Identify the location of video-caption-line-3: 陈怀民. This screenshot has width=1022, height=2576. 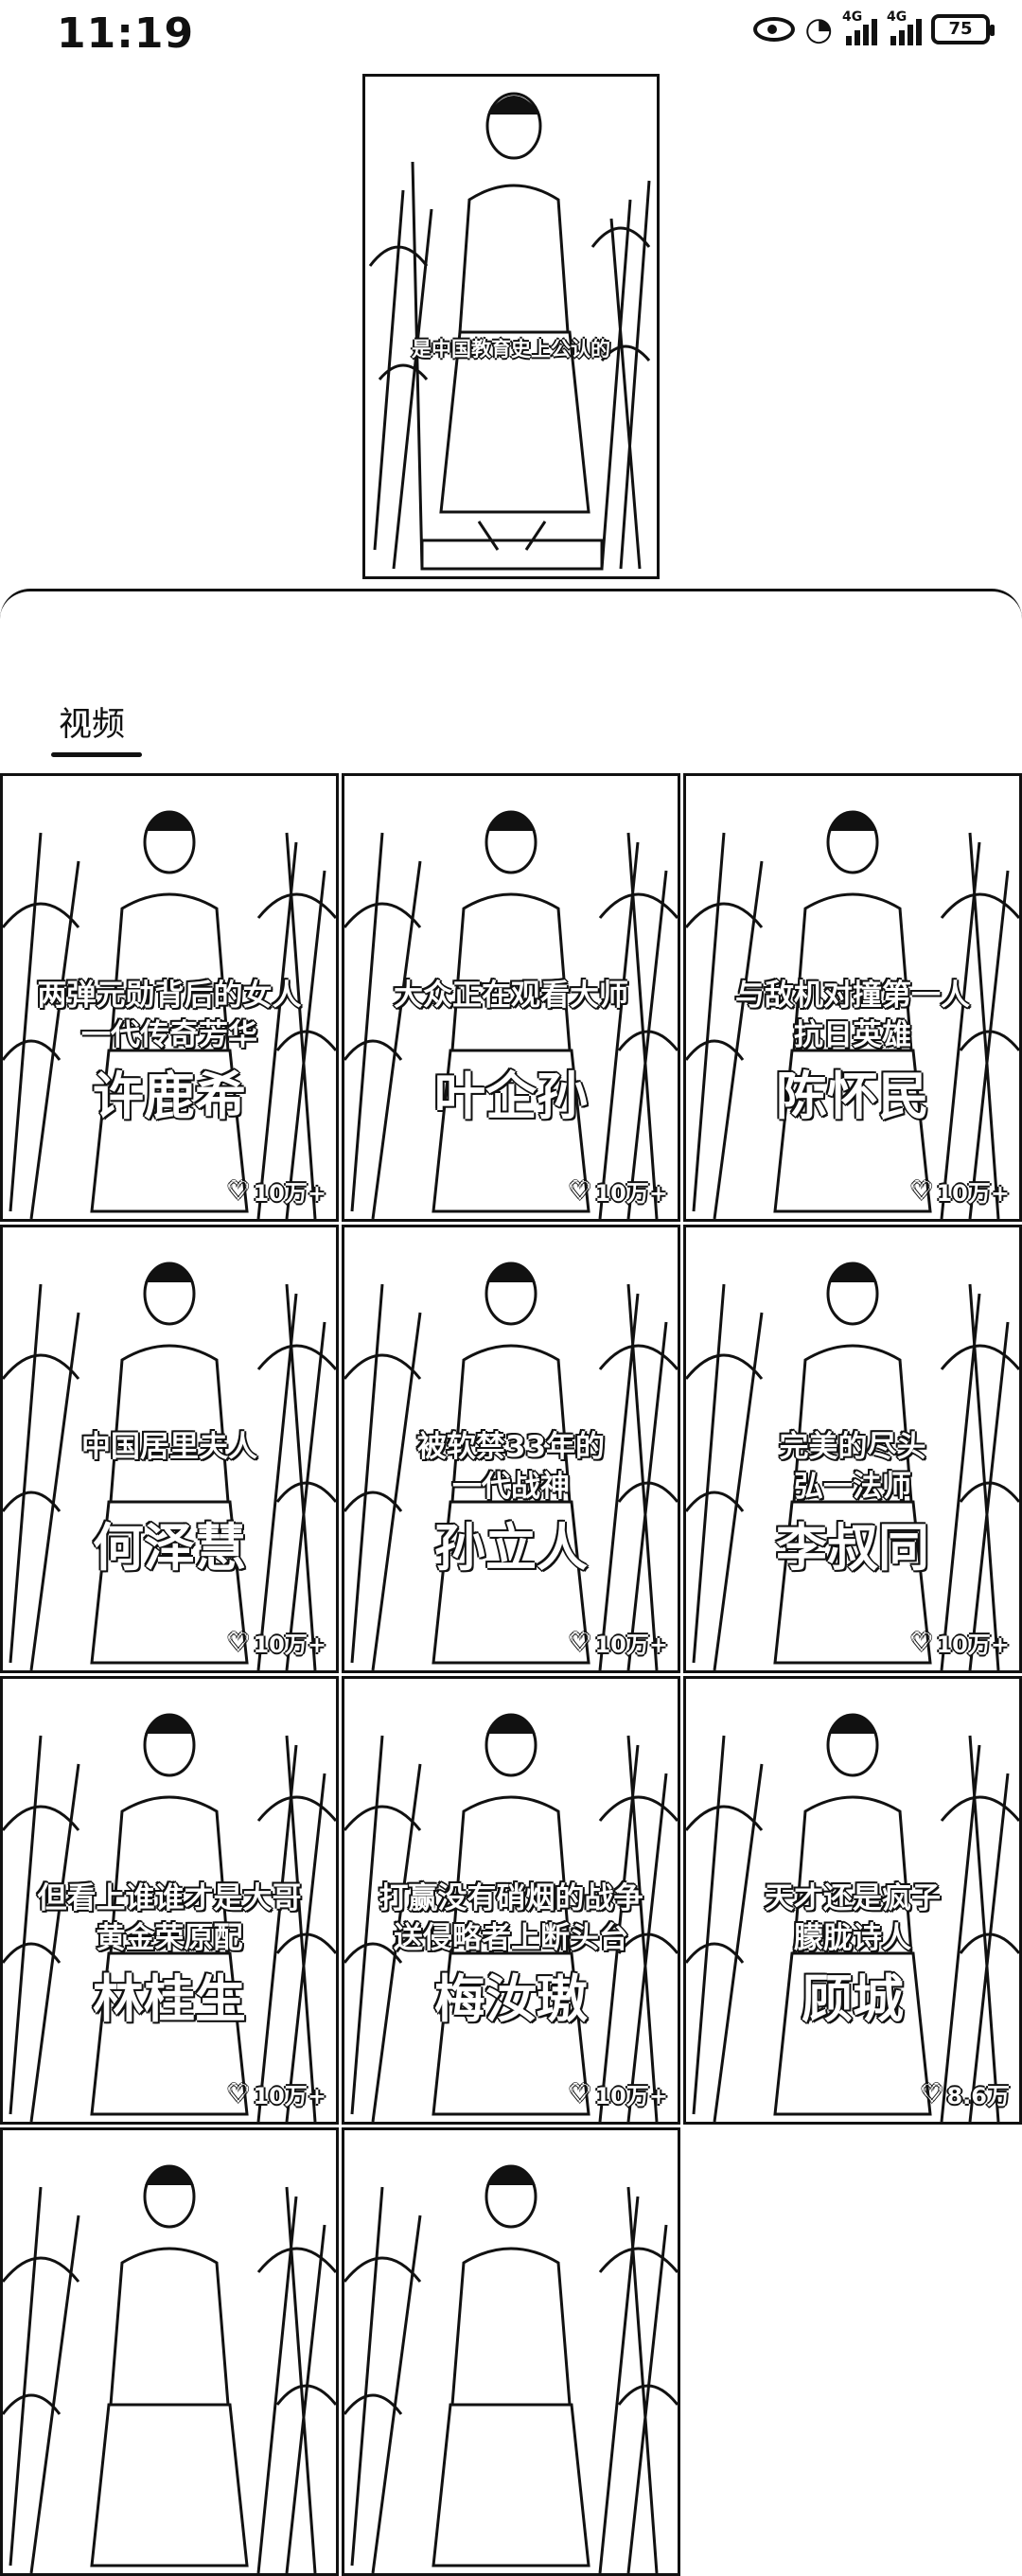
(852, 1096).